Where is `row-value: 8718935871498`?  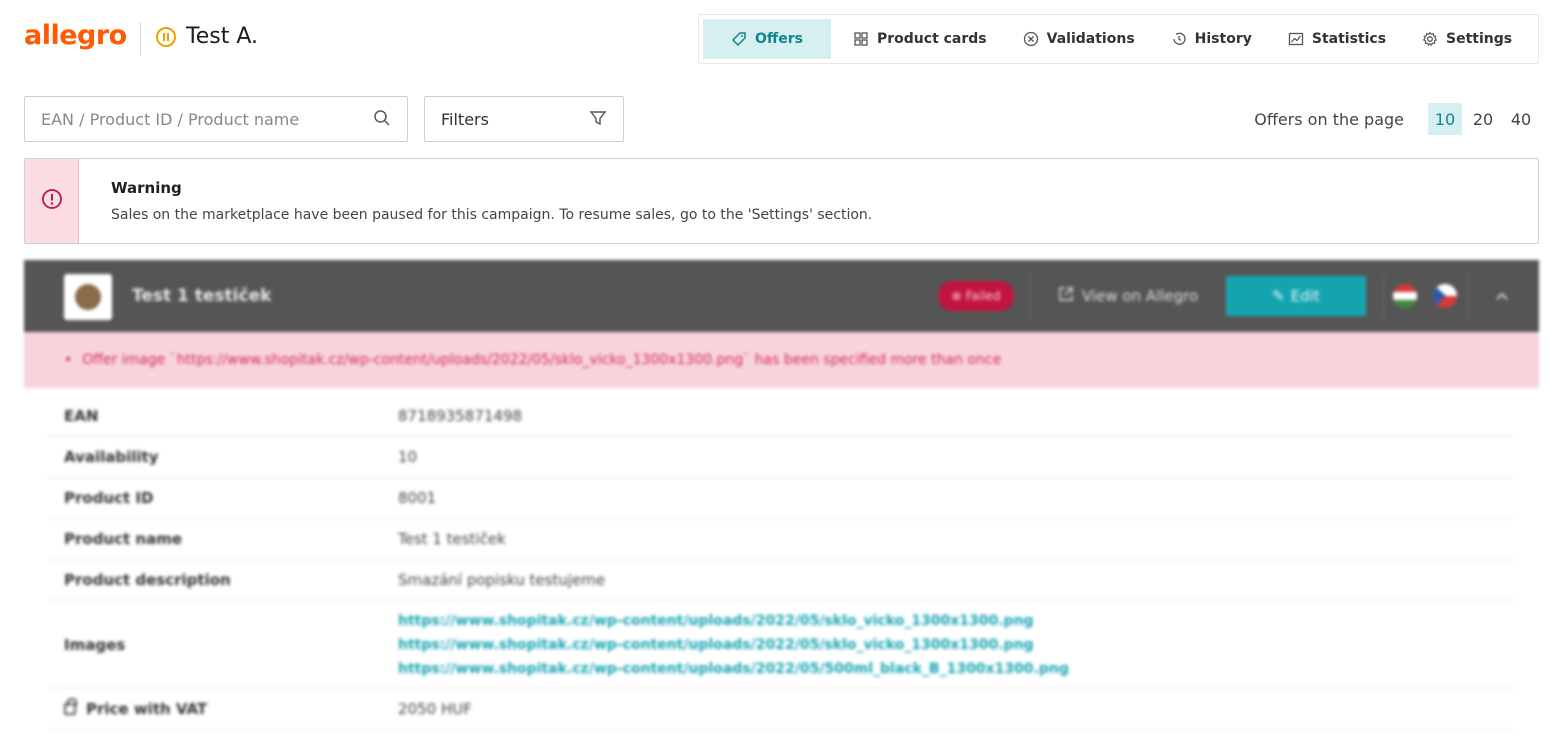
row-value: 8718935871498 is located at coordinates (460, 416).